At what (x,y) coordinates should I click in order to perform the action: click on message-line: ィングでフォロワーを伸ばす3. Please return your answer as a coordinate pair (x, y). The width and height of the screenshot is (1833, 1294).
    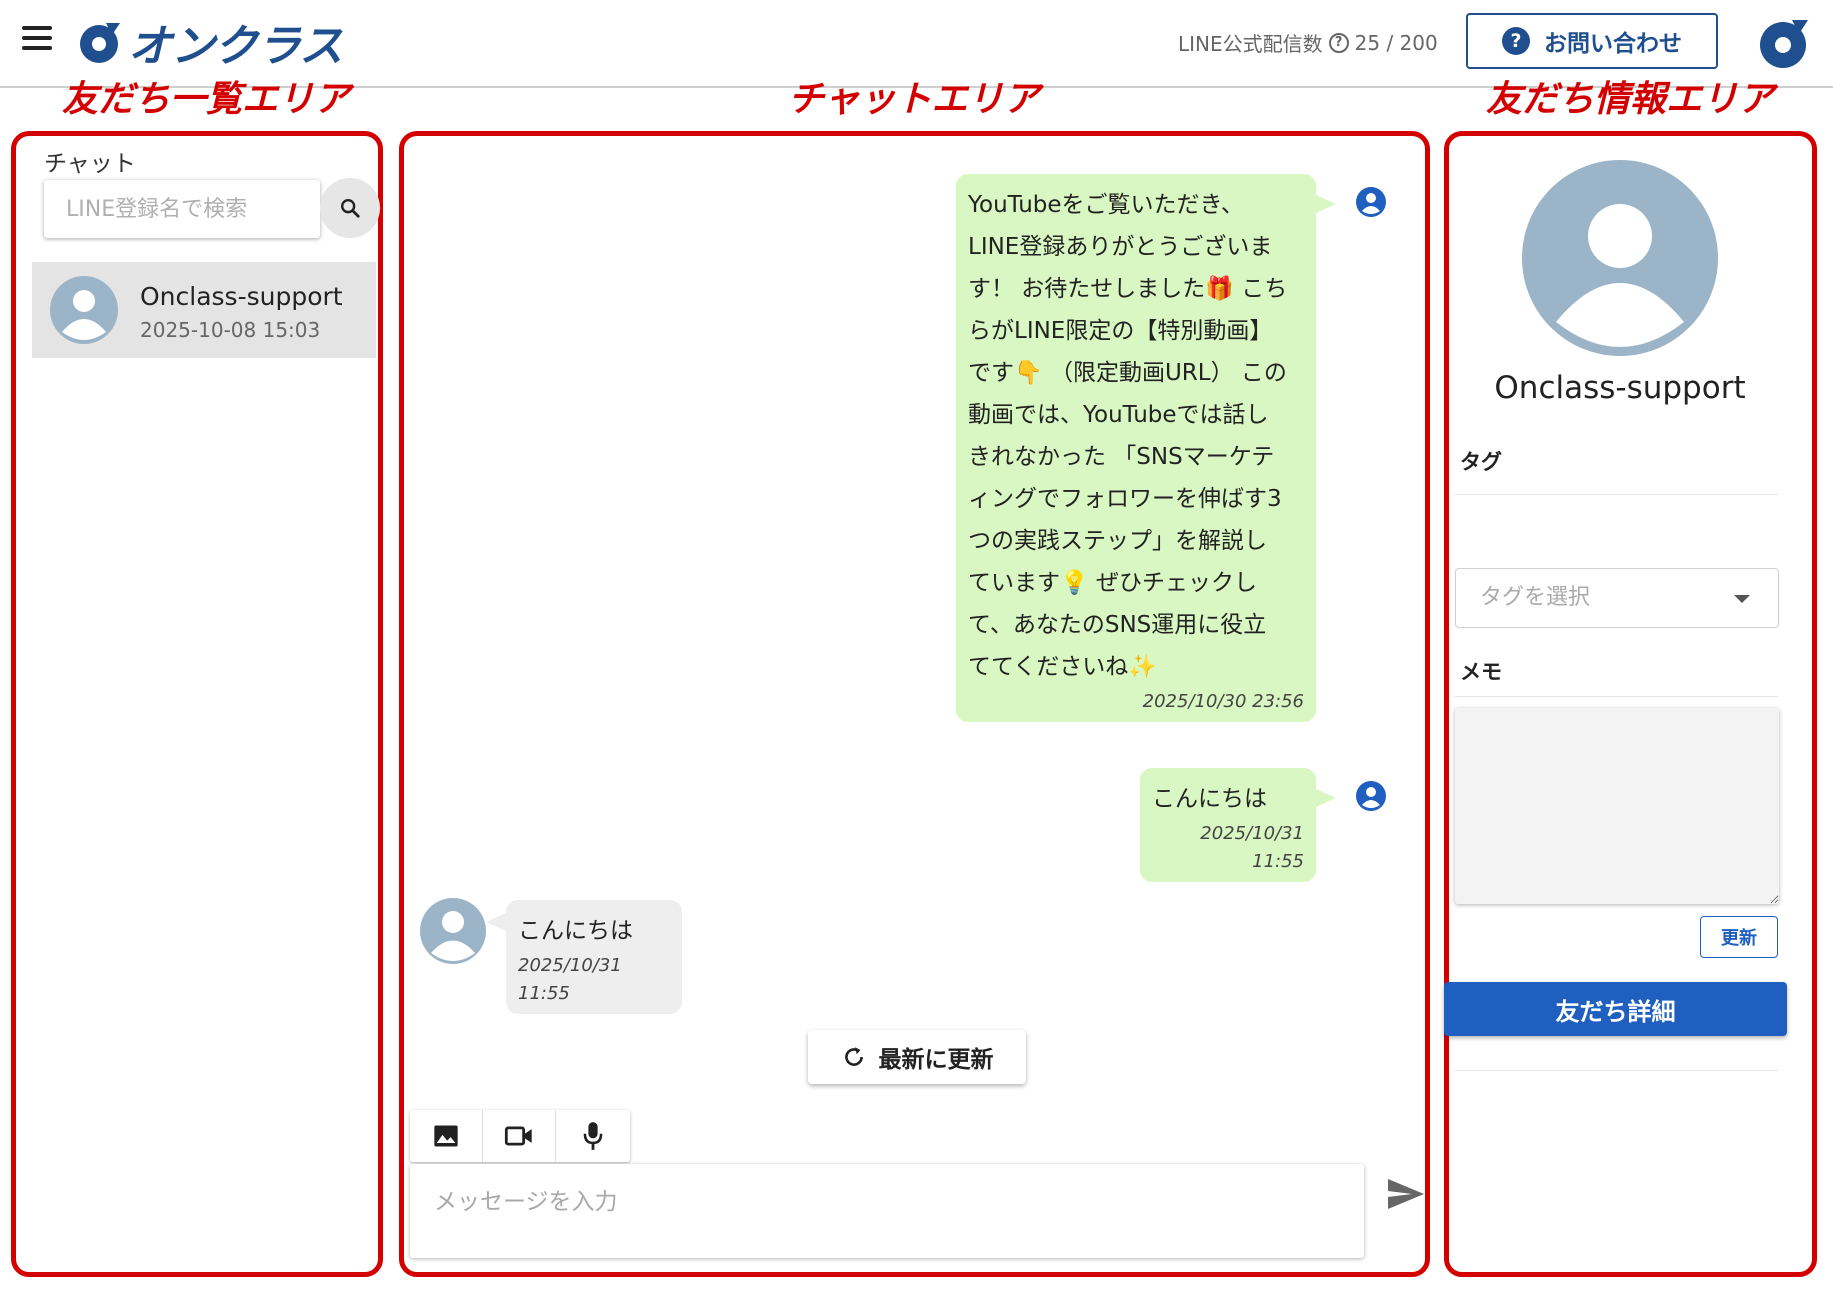
    Looking at the image, I should click on (1125, 499).